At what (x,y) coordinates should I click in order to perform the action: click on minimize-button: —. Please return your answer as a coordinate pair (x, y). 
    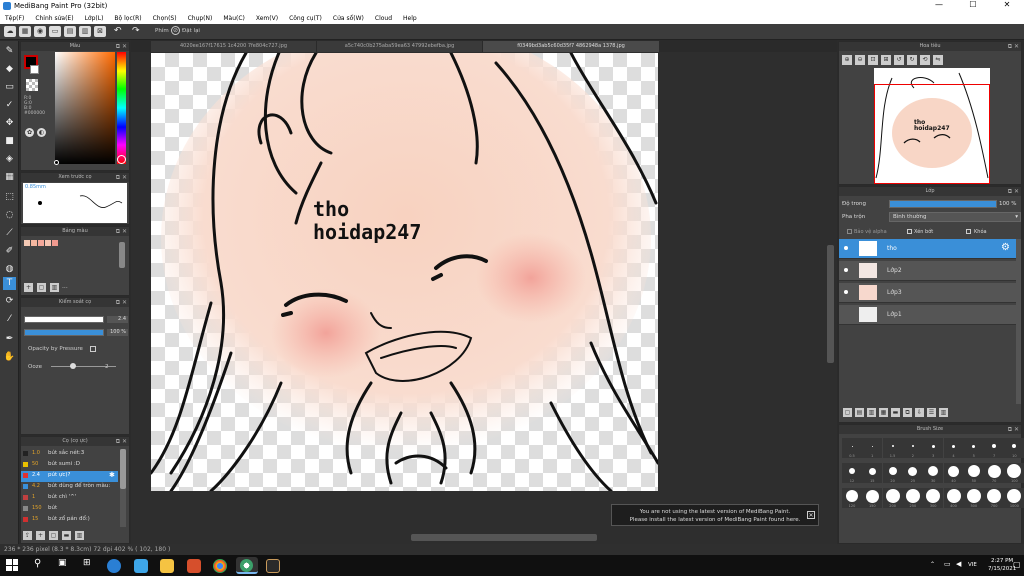
    Looking at the image, I should click on (939, 4).